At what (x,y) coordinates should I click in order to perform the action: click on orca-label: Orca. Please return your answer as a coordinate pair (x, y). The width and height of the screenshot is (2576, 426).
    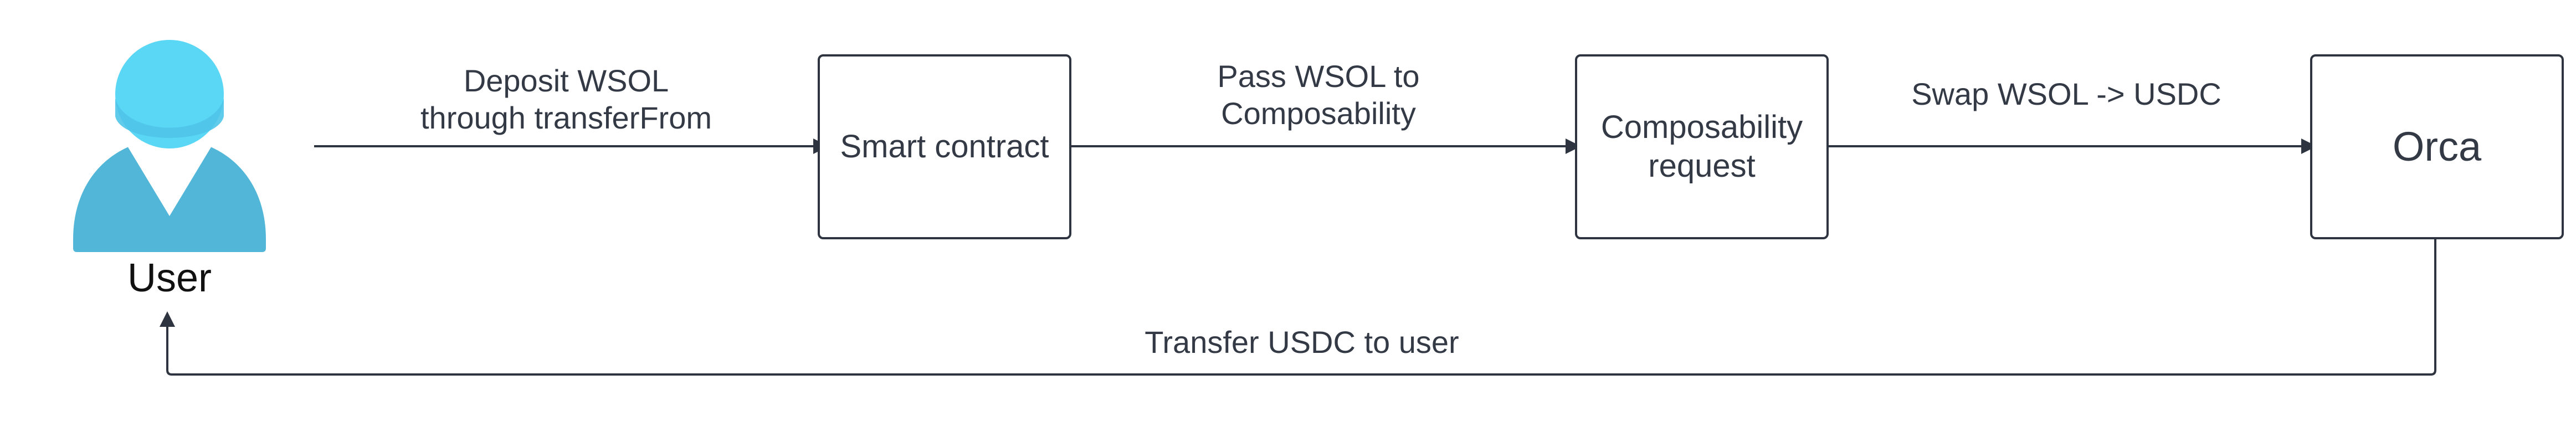
    Looking at the image, I should click on (2437, 146).